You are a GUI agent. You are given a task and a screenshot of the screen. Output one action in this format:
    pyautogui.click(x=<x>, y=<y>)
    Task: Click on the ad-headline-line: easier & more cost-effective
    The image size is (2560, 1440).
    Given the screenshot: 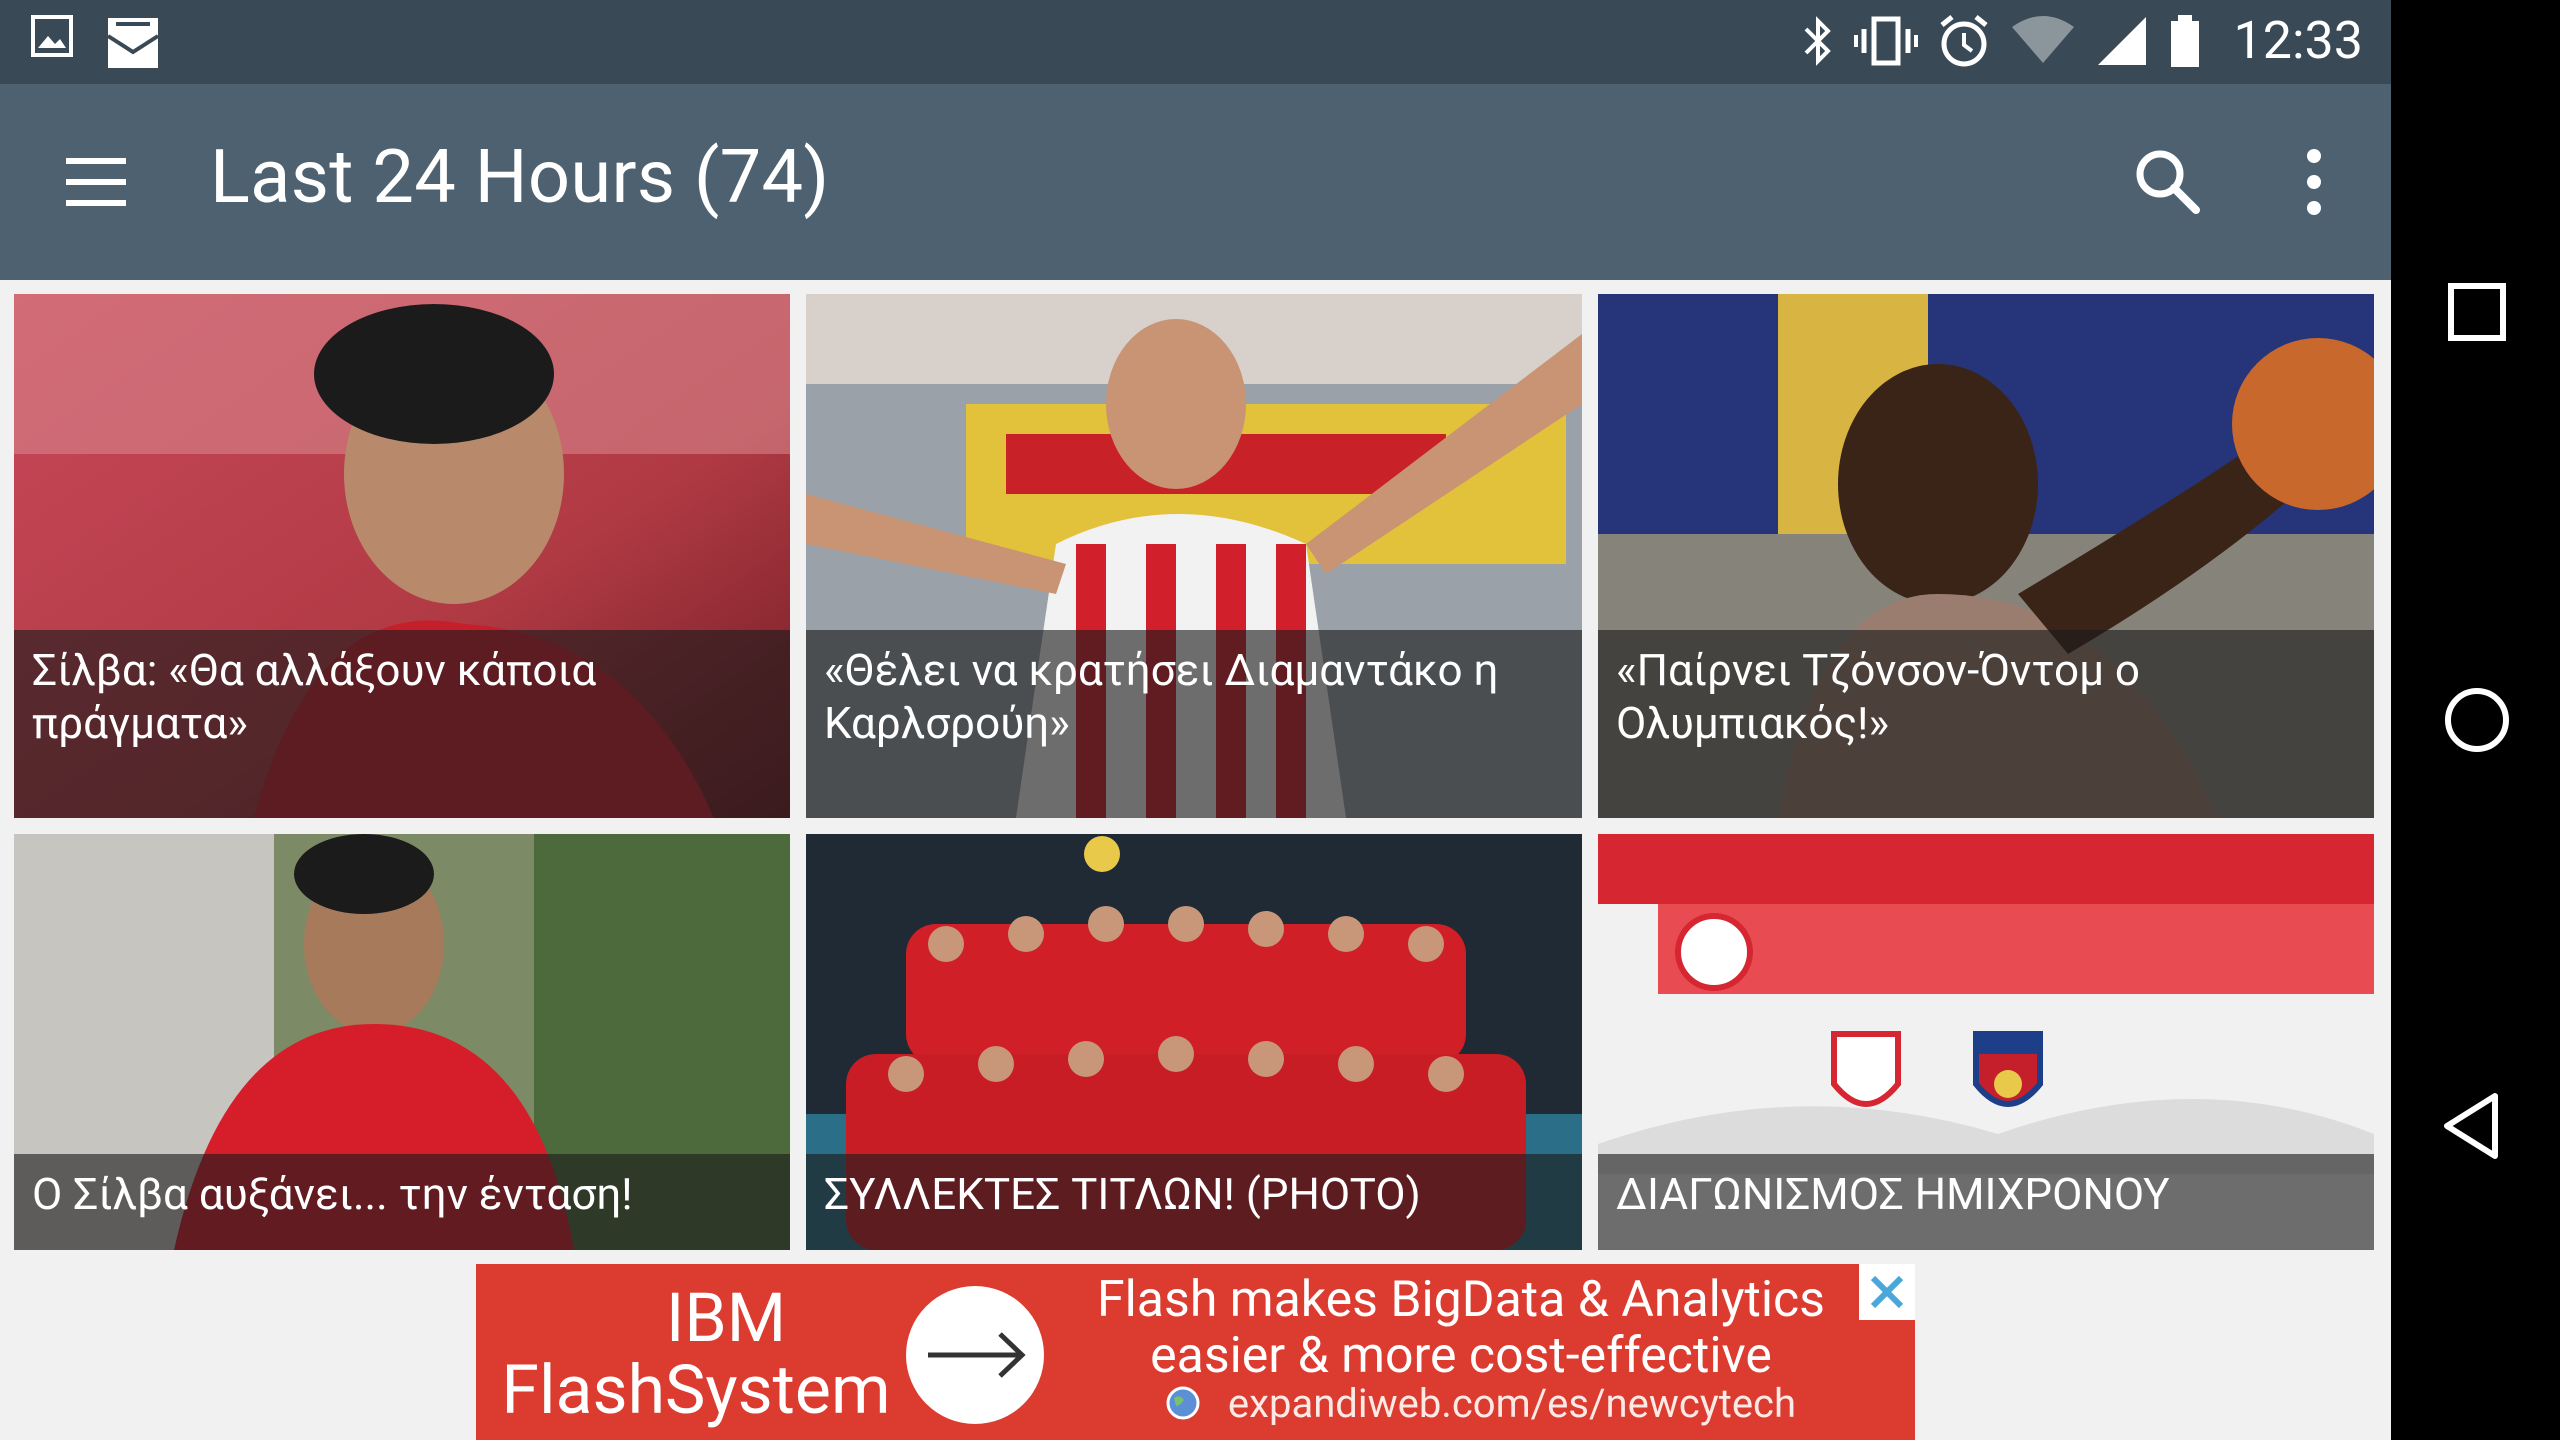 What is the action you would take?
    pyautogui.click(x=1461, y=1356)
    